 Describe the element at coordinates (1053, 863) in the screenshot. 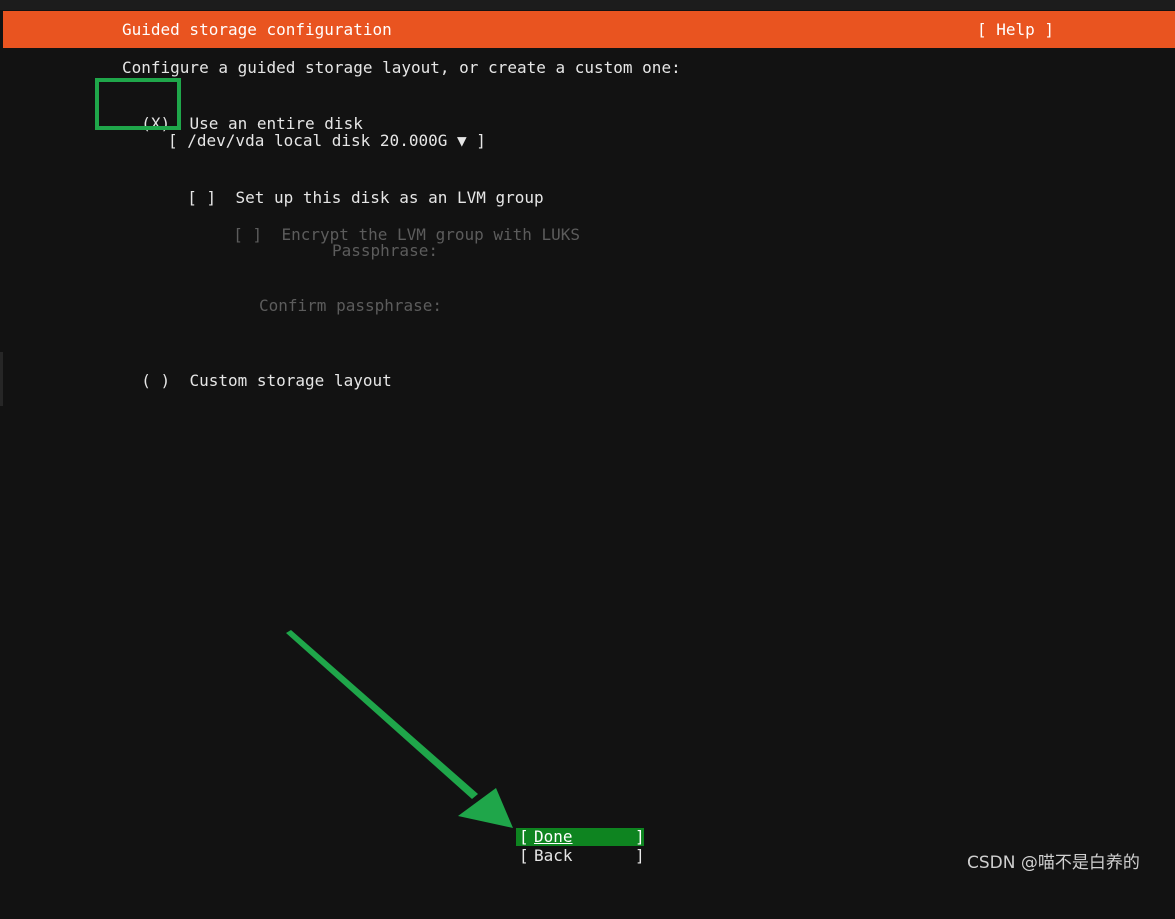

I see `watermark: CSDN @喵不是白养的` at that location.